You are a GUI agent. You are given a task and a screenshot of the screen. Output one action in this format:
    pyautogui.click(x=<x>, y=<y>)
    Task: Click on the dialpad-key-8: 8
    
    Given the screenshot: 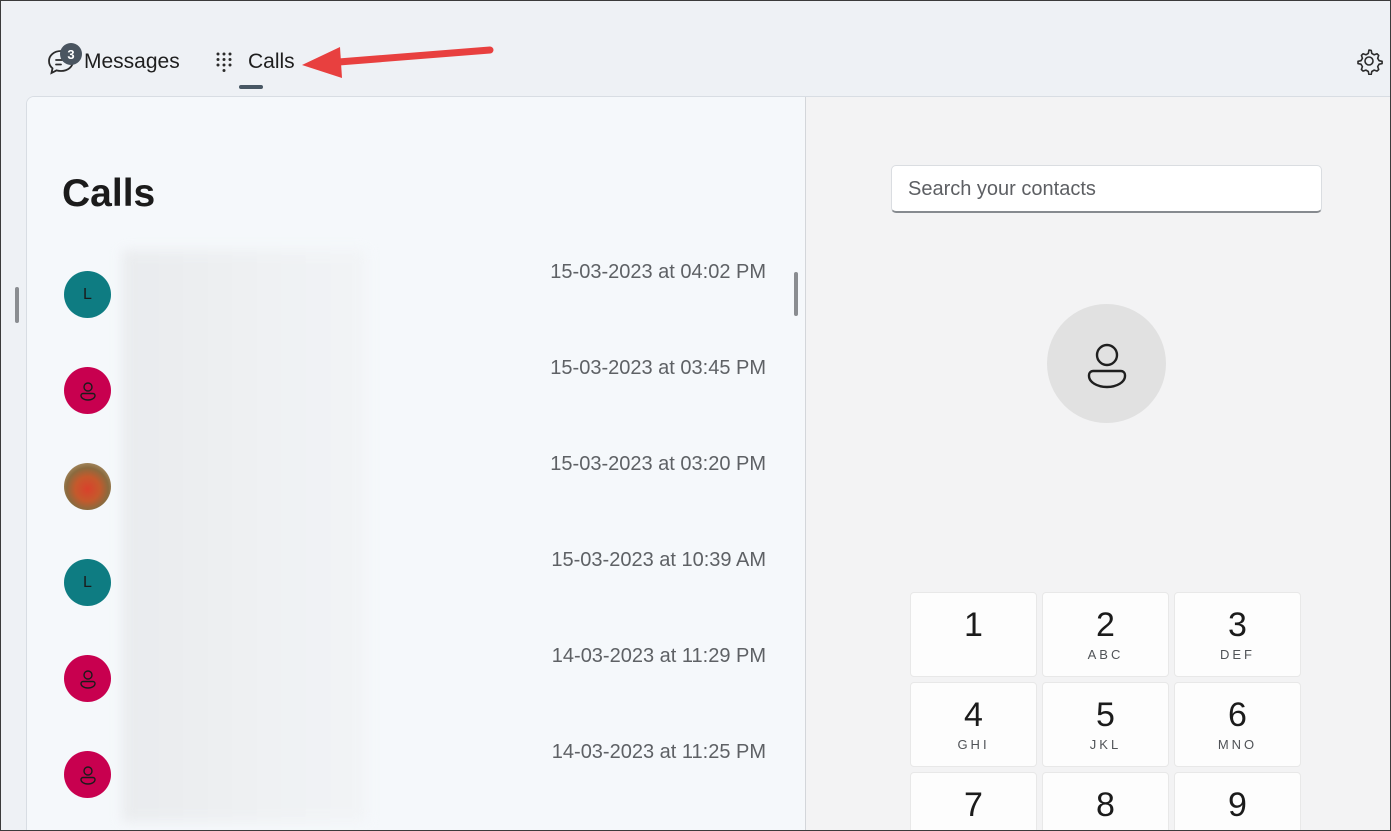 What is the action you would take?
    pyautogui.click(x=1105, y=801)
    